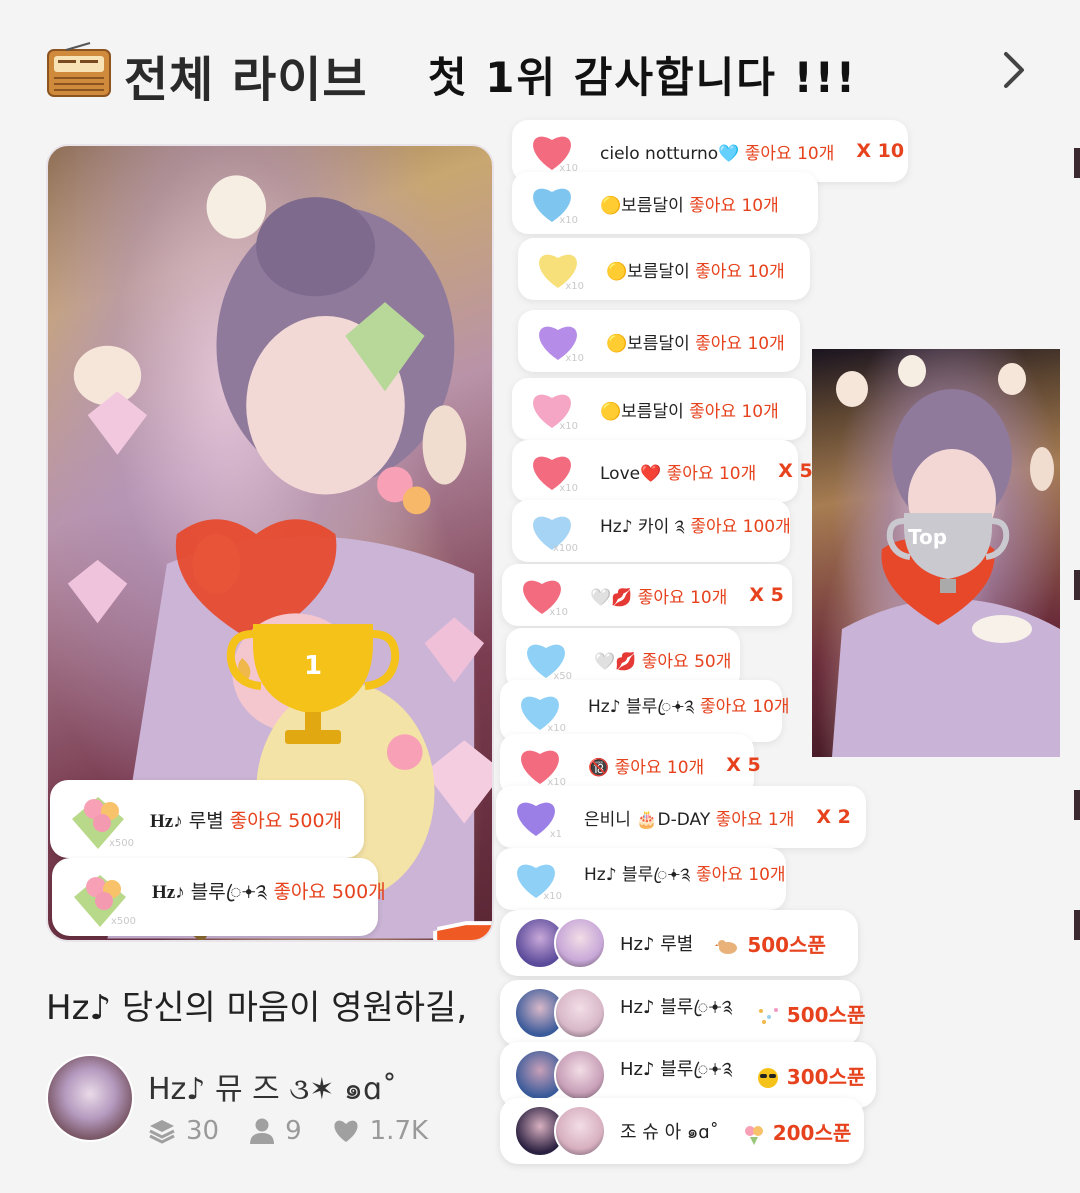  Describe the element at coordinates (552, 531) in the screenshot. I see `heart-gift-icon: x100` at that location.